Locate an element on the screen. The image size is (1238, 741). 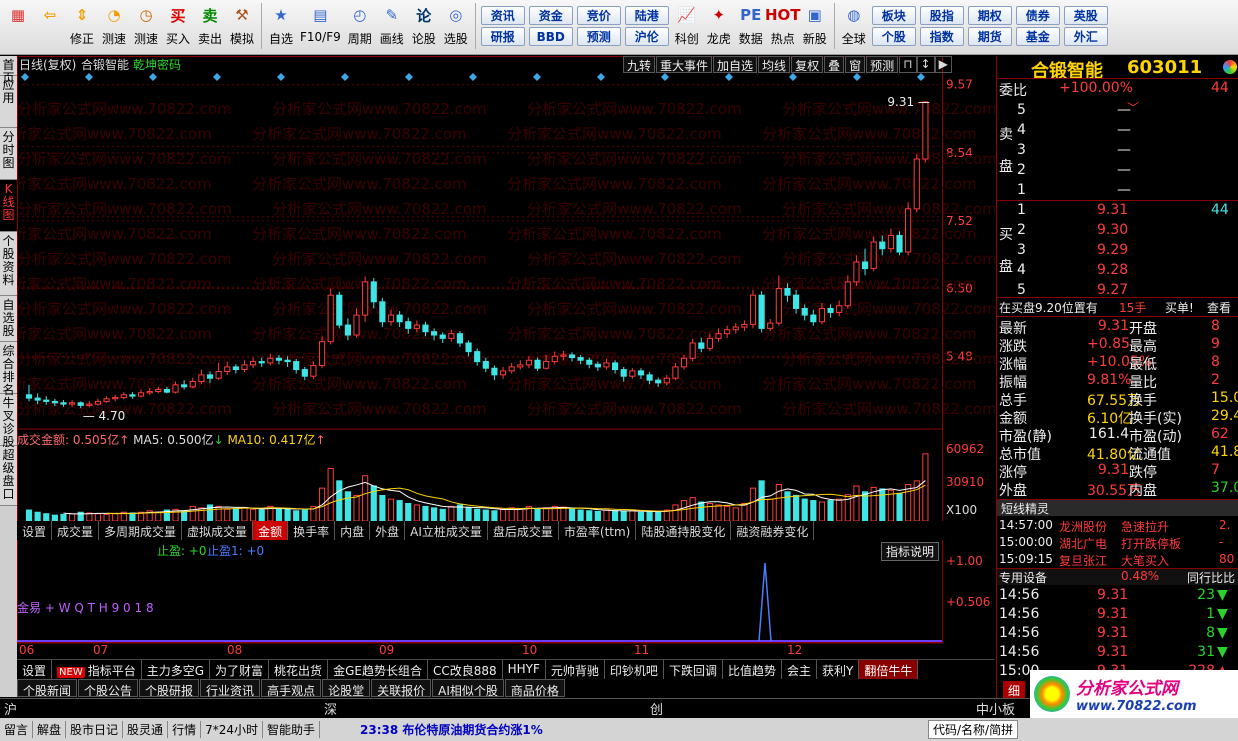
chart-header-button-2: 加自选 is located at coordinates (735, 64).